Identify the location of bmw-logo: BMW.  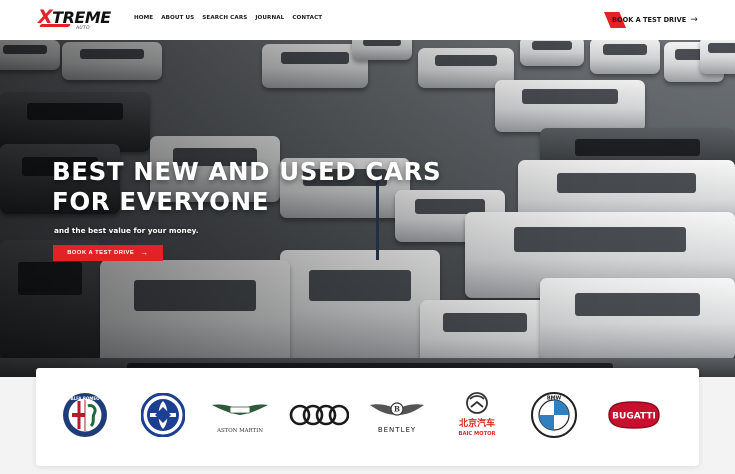
(554, 415).